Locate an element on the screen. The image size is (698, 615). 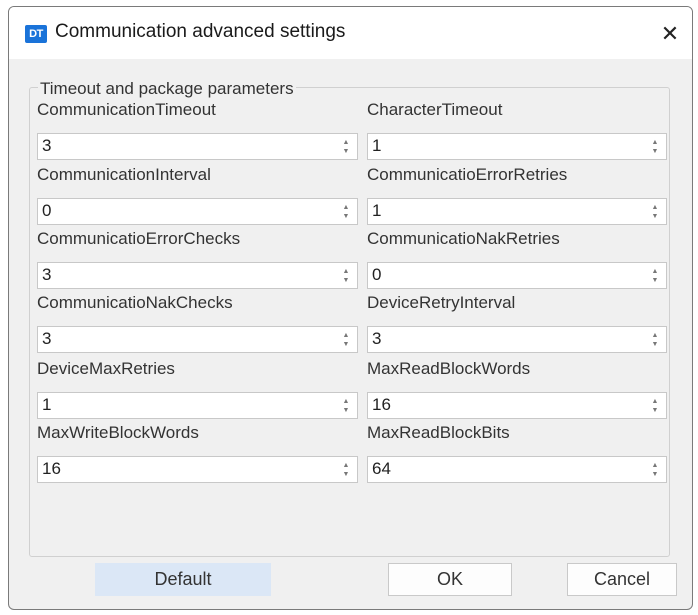
communication-timeout-spinbox: 3 ▲ ▼ is located at coordinates (197, 146).